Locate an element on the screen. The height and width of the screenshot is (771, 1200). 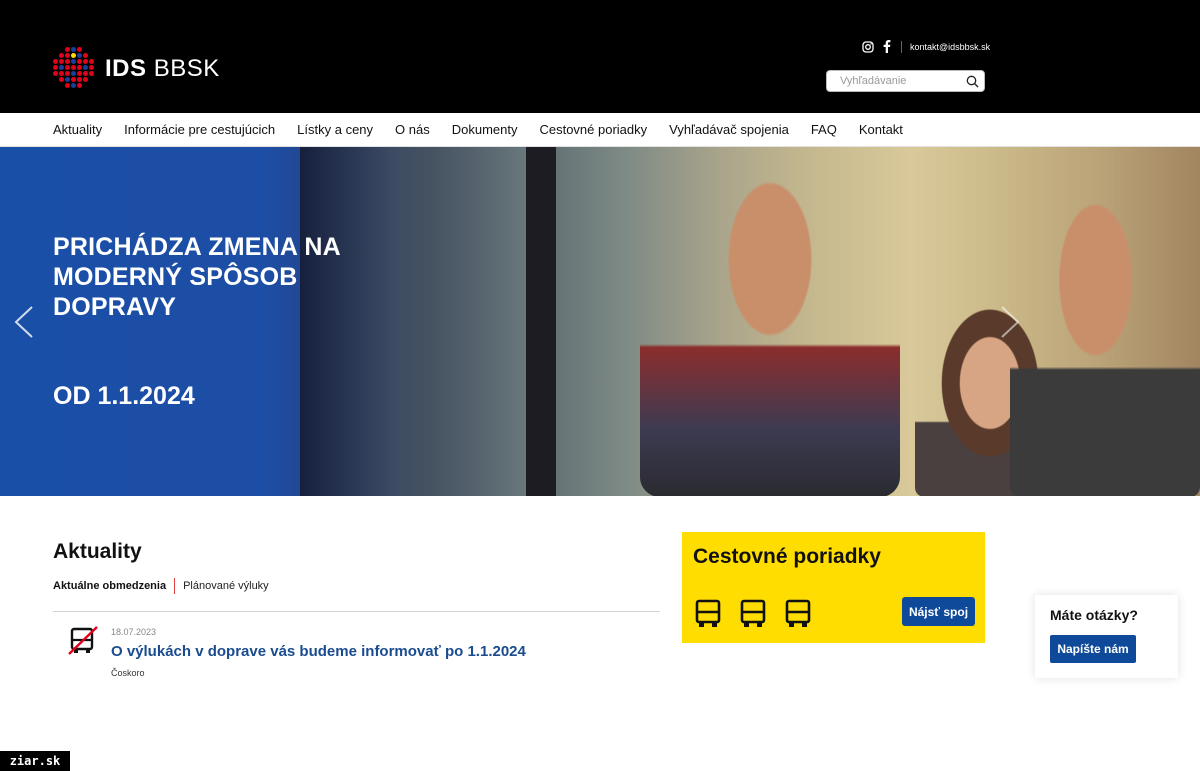
top-header: IDS BBSK kontakt@idsbbsk.sk is located at coordinates (600, 56).